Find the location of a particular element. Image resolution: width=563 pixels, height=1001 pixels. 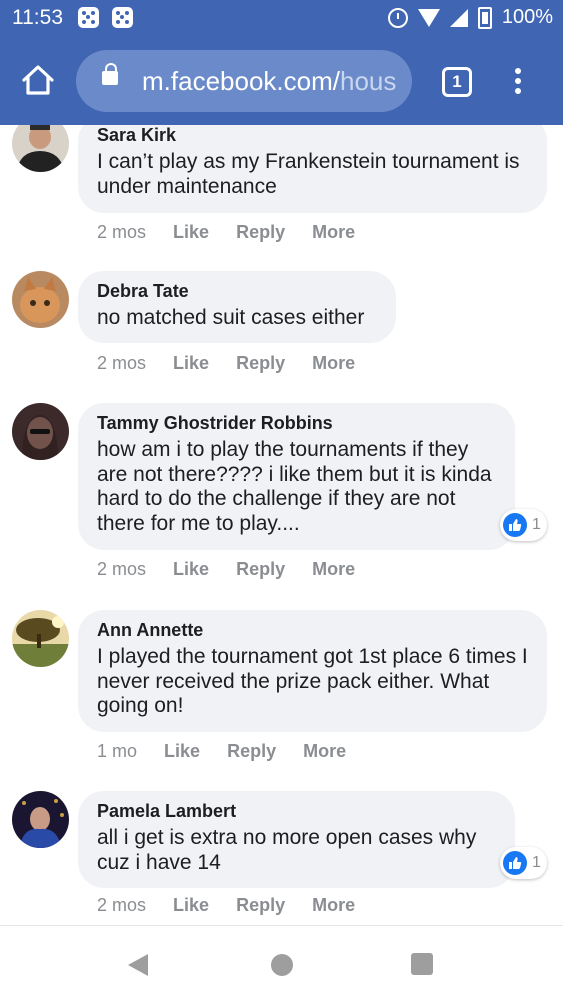

address-bar: m.facebook.com/hous is located at coordinates (244, 81).